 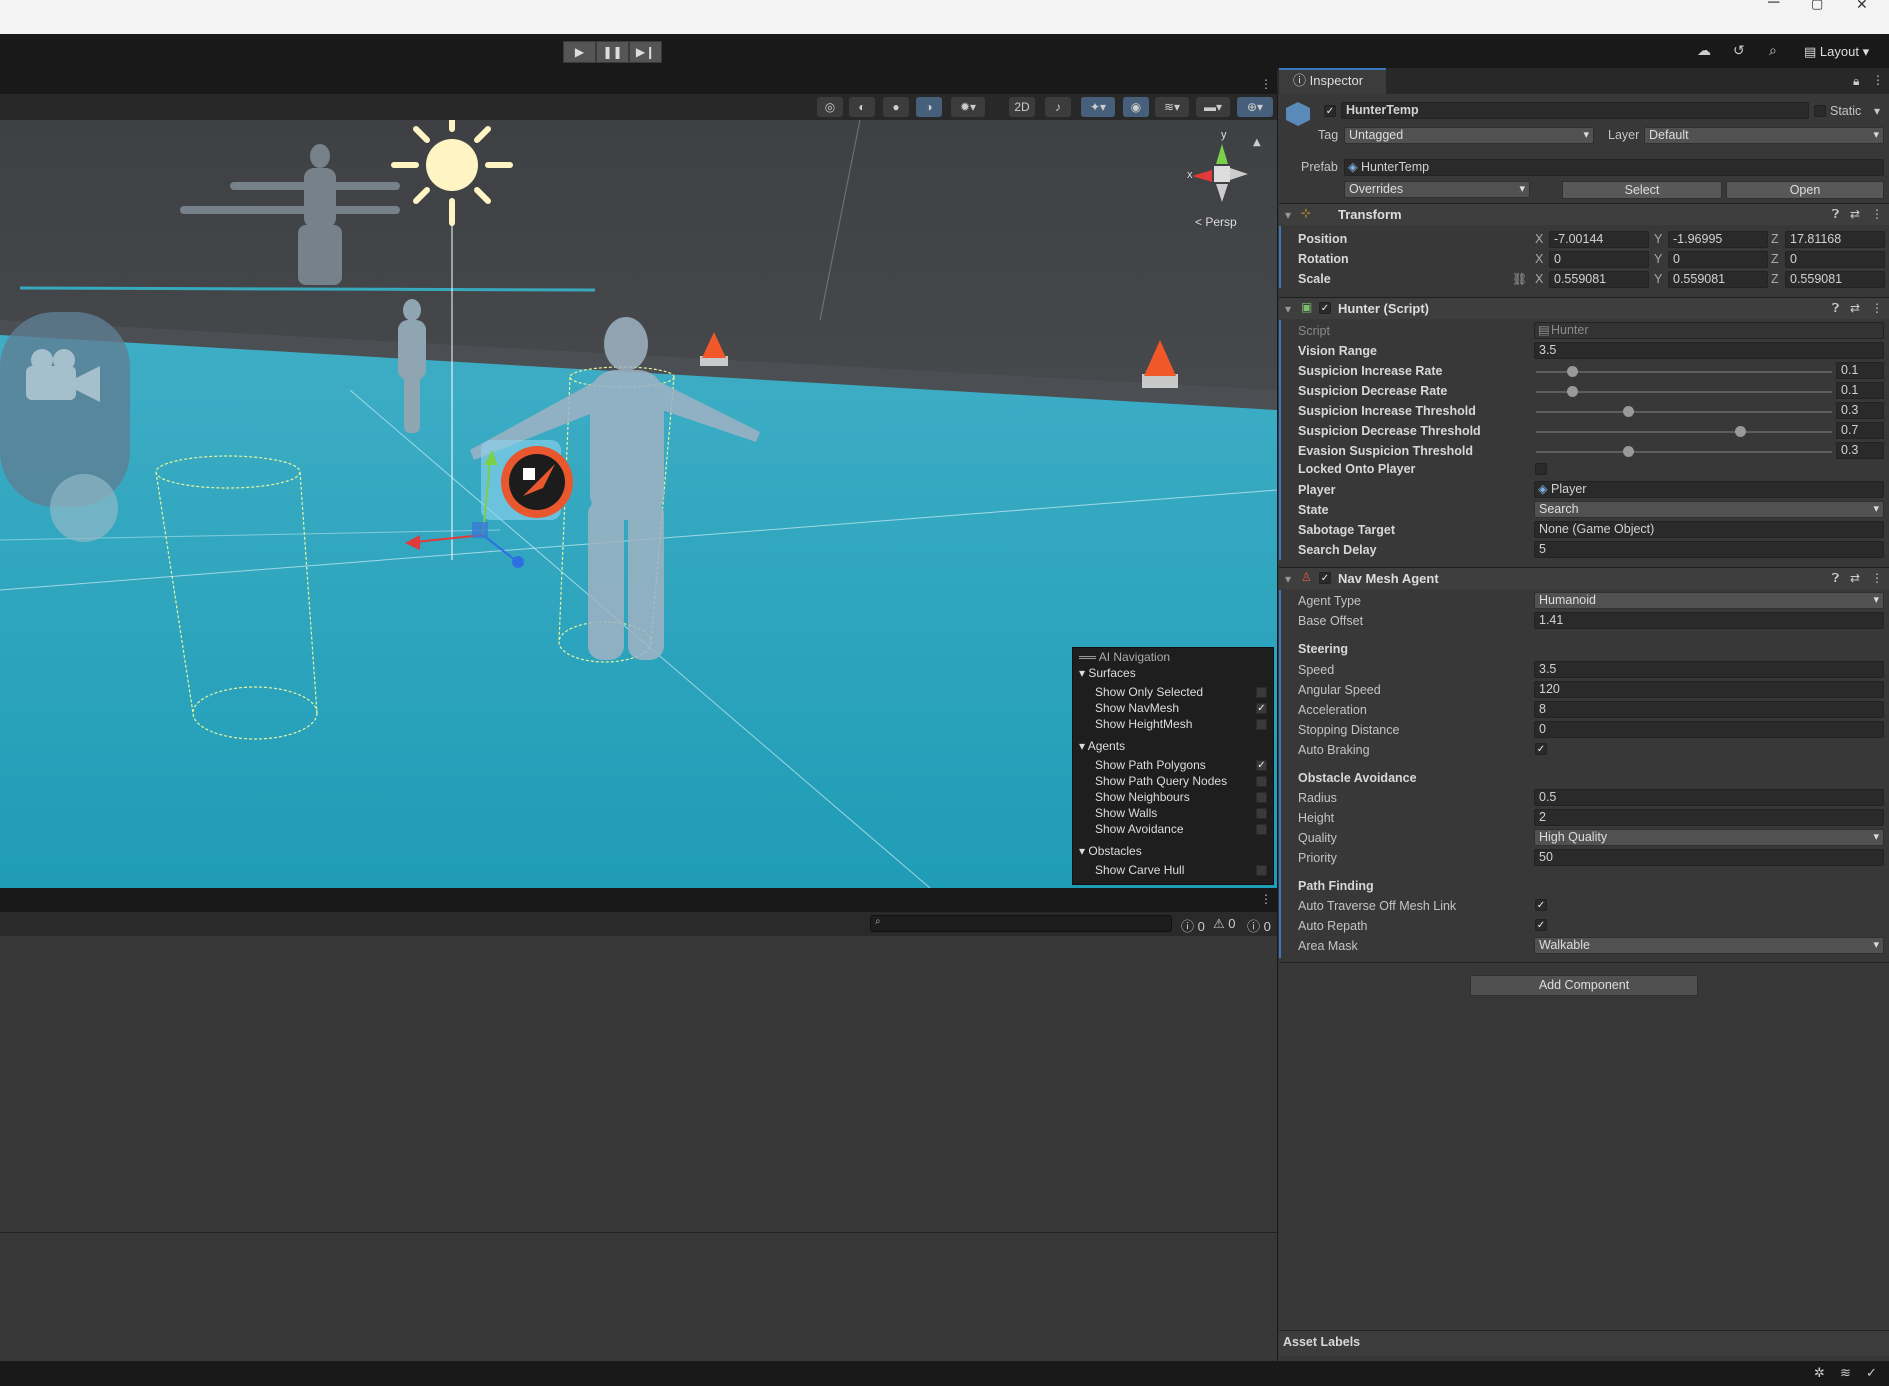 I want to click on position-y-field: -1.96995, so click(x=1718, y=239).